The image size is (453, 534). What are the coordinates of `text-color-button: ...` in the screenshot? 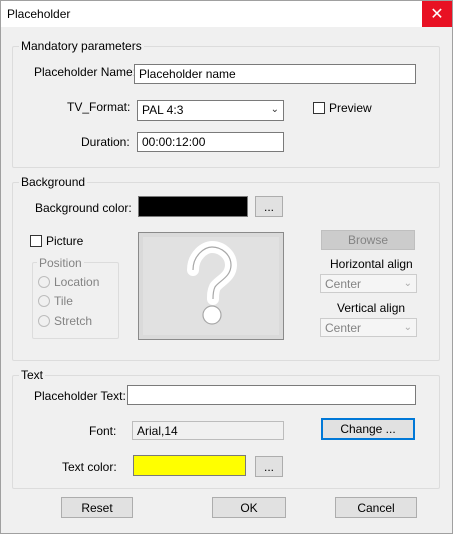 It's located at (269, 466).